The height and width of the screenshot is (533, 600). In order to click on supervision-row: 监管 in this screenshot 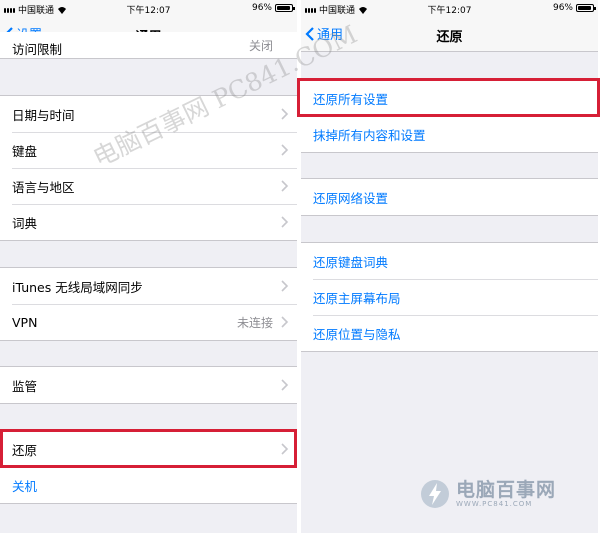, I will do `click(148, 385)`.